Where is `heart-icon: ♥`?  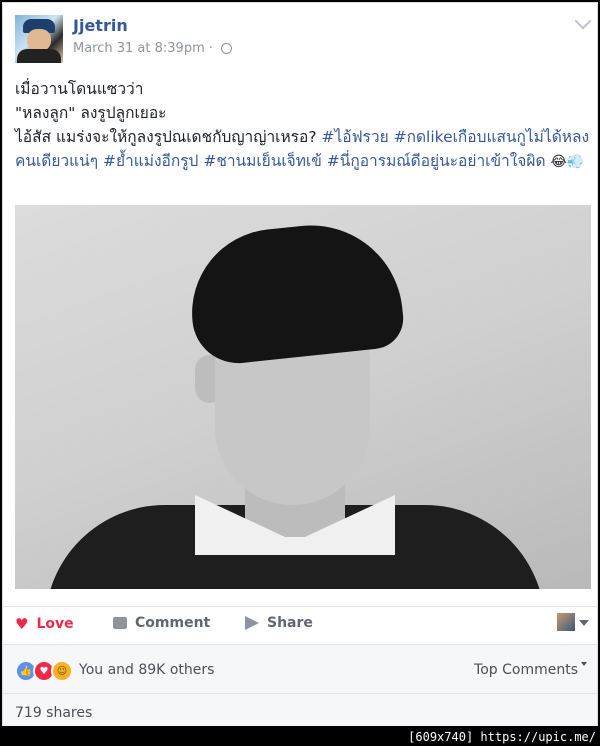
heart-icon: ♥ is located at coordinates (22, 624).